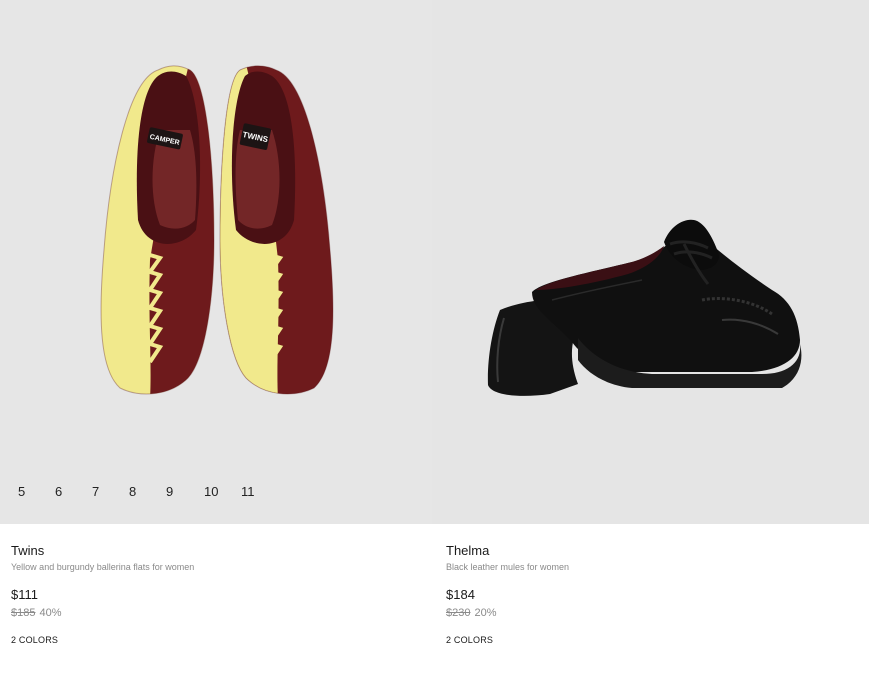  What do you see at coordinates (458, 613) in the screenshot?
I see `original-price: $230` at bounding box center [458, 613].